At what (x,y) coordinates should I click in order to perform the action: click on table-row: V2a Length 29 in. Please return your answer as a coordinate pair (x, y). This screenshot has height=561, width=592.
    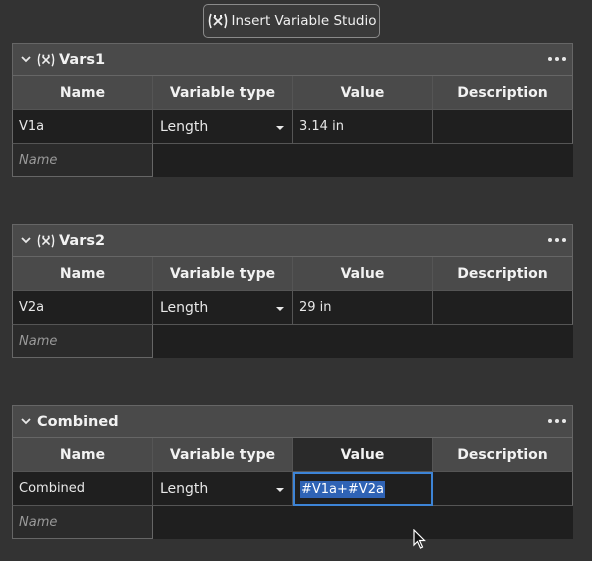
    Looking at the image, I should click on (292, 308).